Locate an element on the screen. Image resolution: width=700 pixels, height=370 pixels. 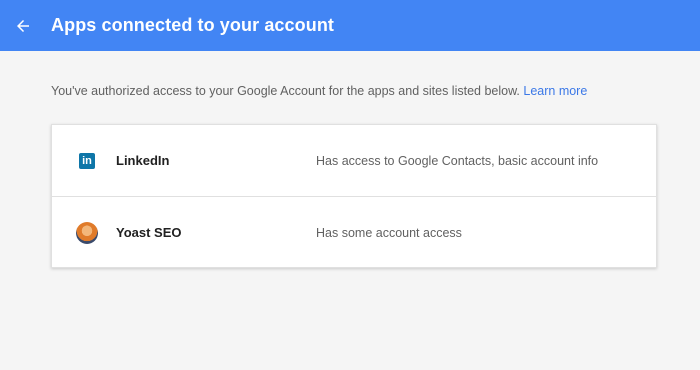
app-bar: Apps connected to your account is located at coordinates (350, 25).